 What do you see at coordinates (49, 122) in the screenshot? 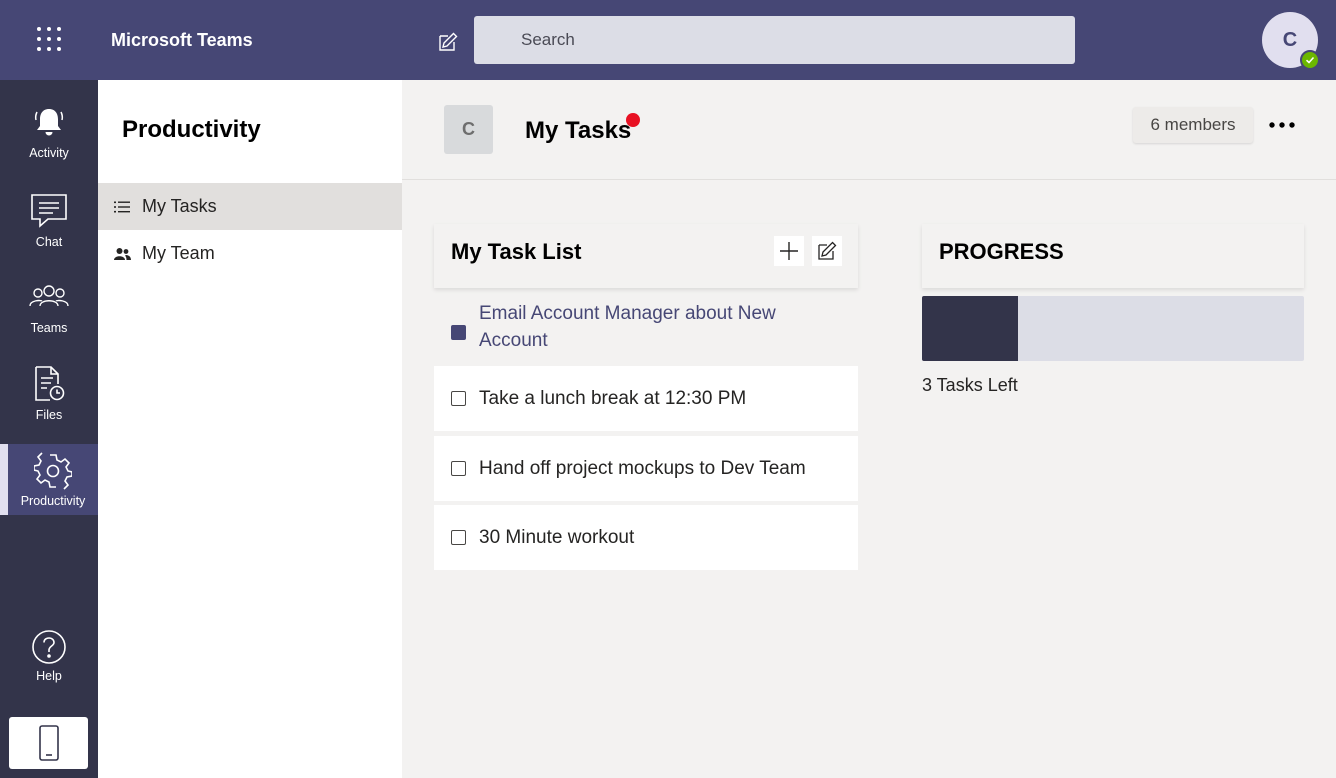
I see `bell-icon` at bounding box center [49, 122].